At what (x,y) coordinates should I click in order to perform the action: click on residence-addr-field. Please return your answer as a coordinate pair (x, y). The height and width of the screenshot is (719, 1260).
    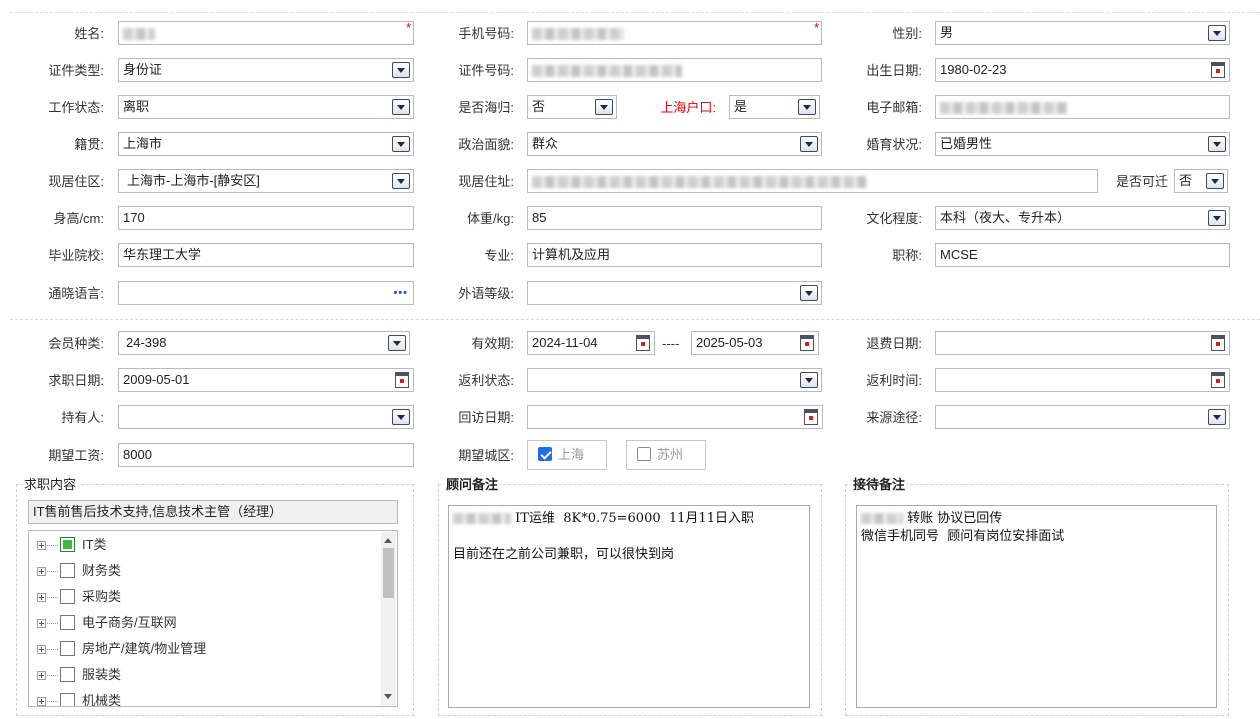
    Looking at the image, I should click on (812, 181).